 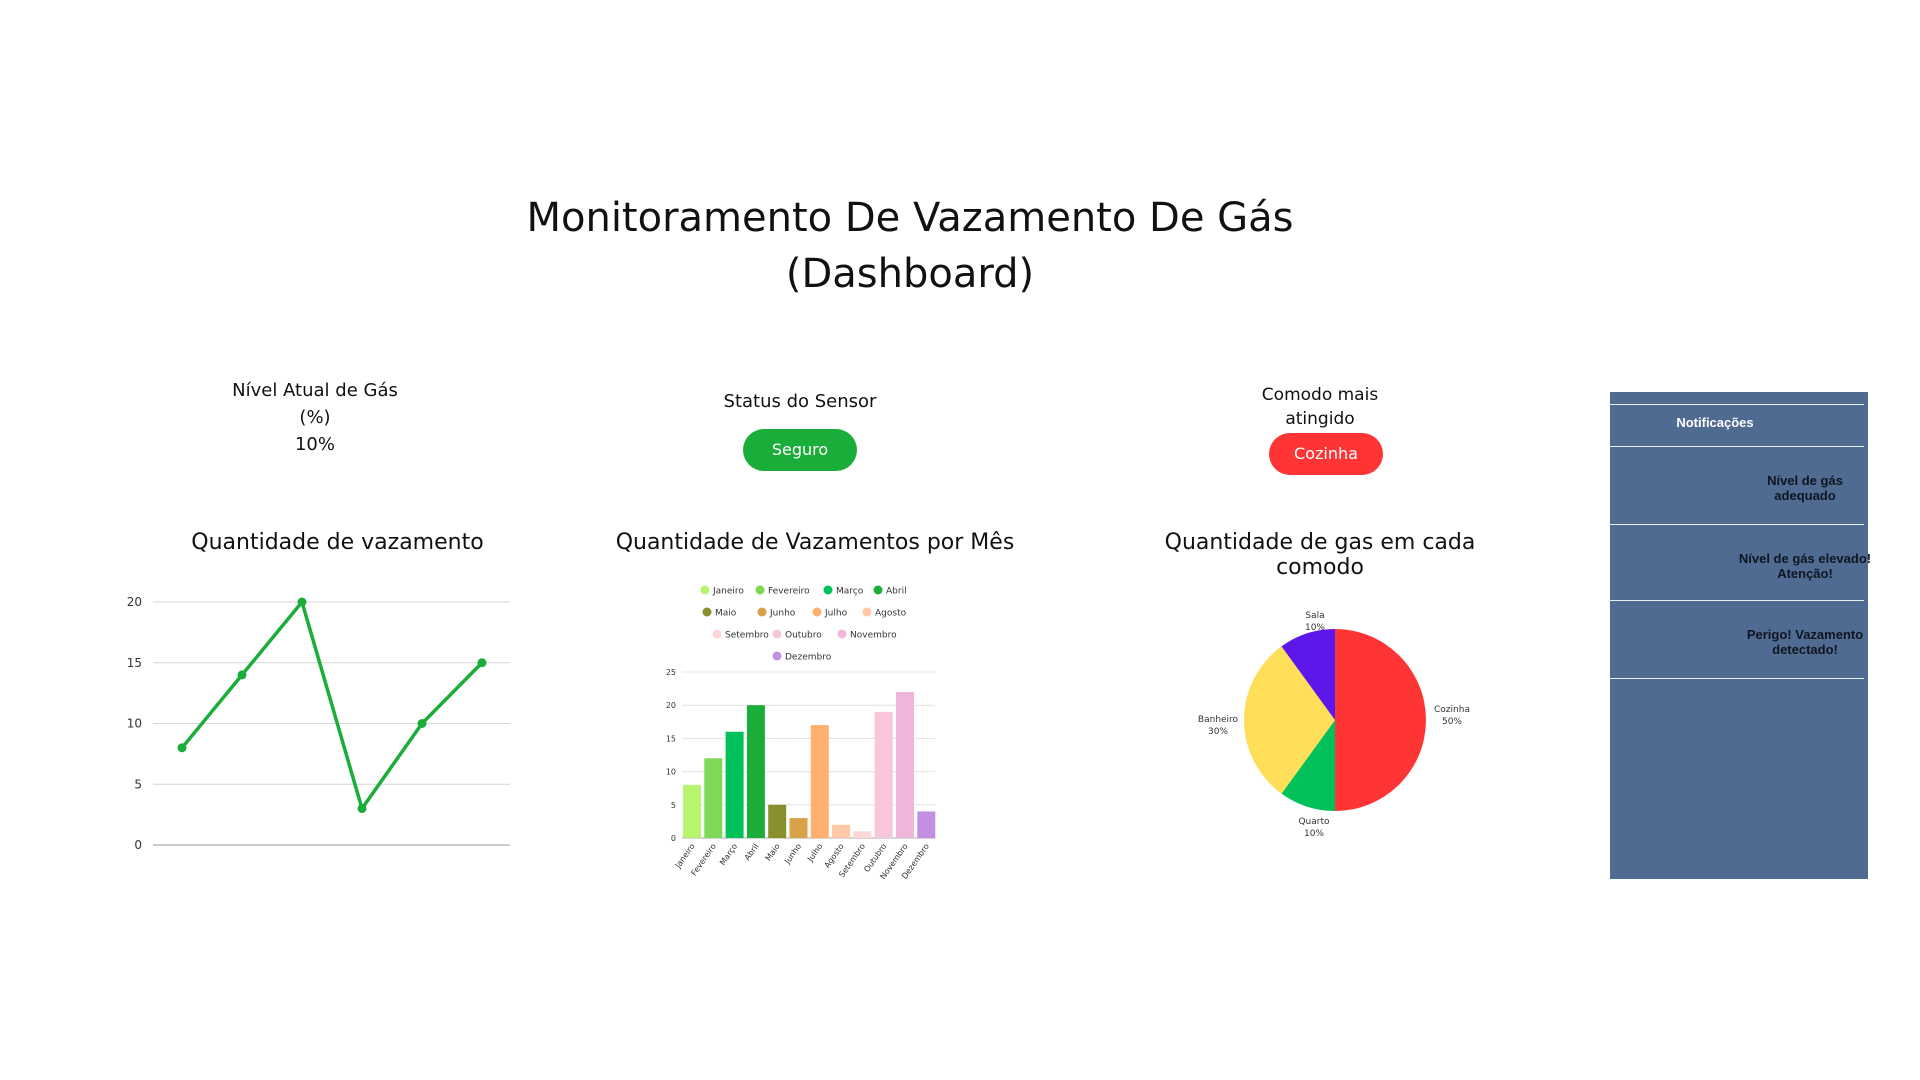 I want to click on x-tick-label: Abril, so click(x=752, y=852).